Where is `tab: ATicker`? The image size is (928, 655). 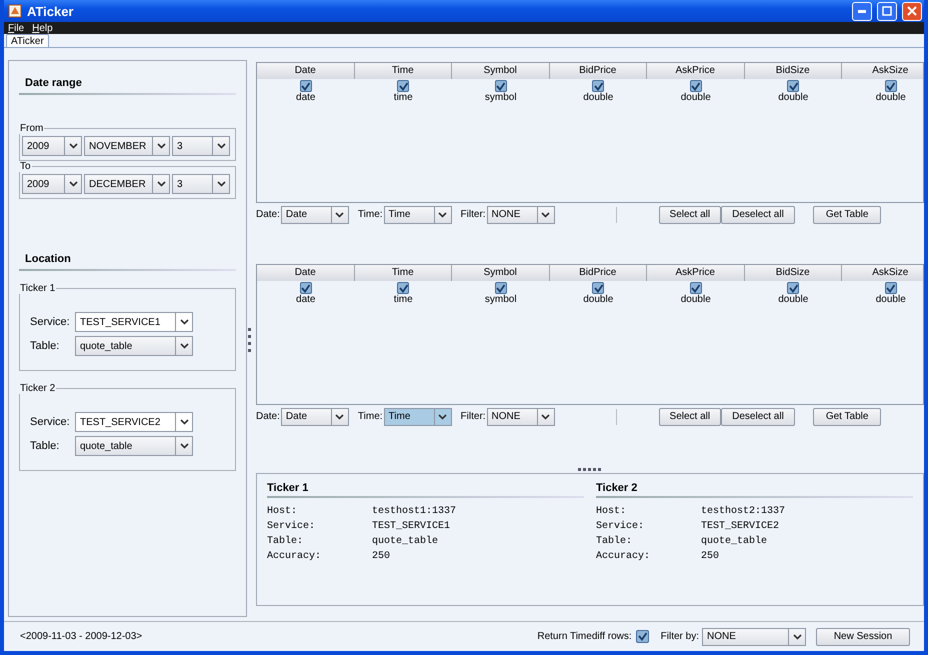 tab: ATicker is located at coordinates (27, 40).